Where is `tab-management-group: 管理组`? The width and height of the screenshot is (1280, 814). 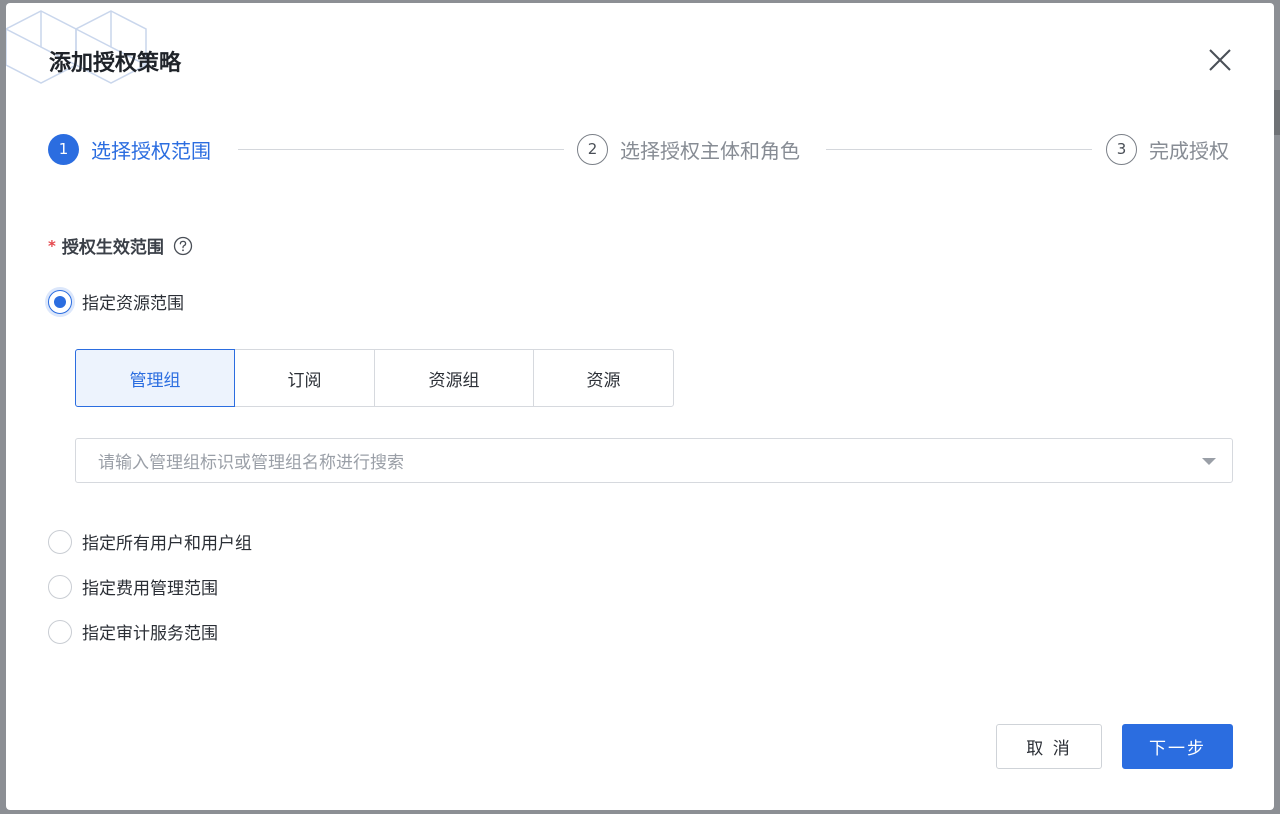 tab-management-group: 管理组 is located at coordinates (155, 378).